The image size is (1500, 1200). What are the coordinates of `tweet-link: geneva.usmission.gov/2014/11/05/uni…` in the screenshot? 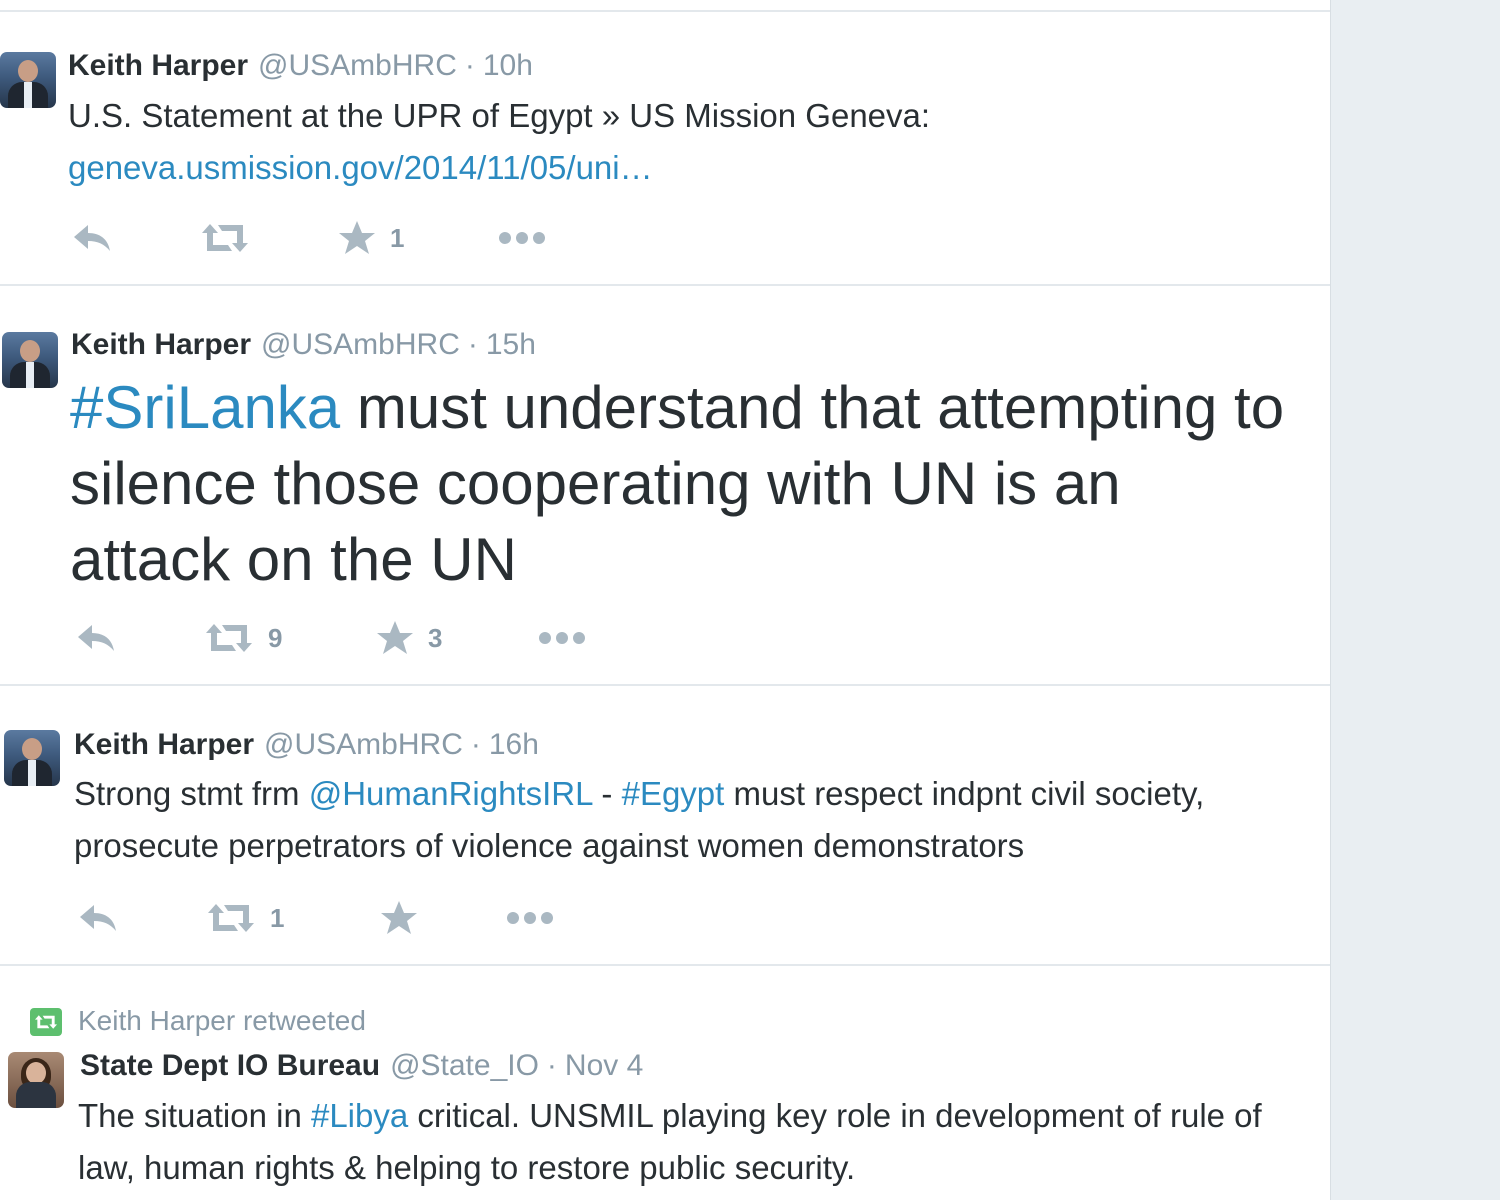 It's located at (360, 167).